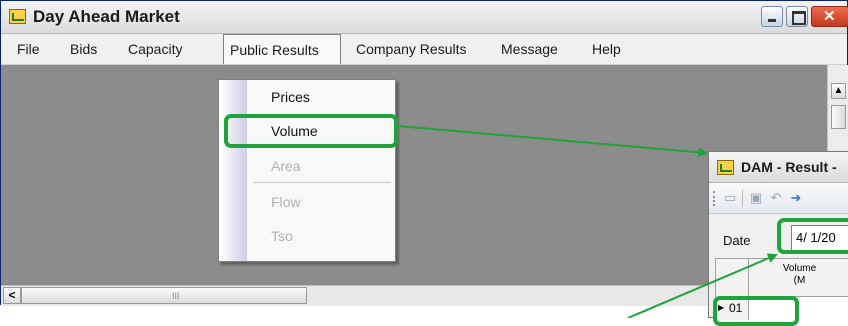  Describe the element at coordinates (756, 198) in the screenshot. I see `save-icon: ▣` at that location.